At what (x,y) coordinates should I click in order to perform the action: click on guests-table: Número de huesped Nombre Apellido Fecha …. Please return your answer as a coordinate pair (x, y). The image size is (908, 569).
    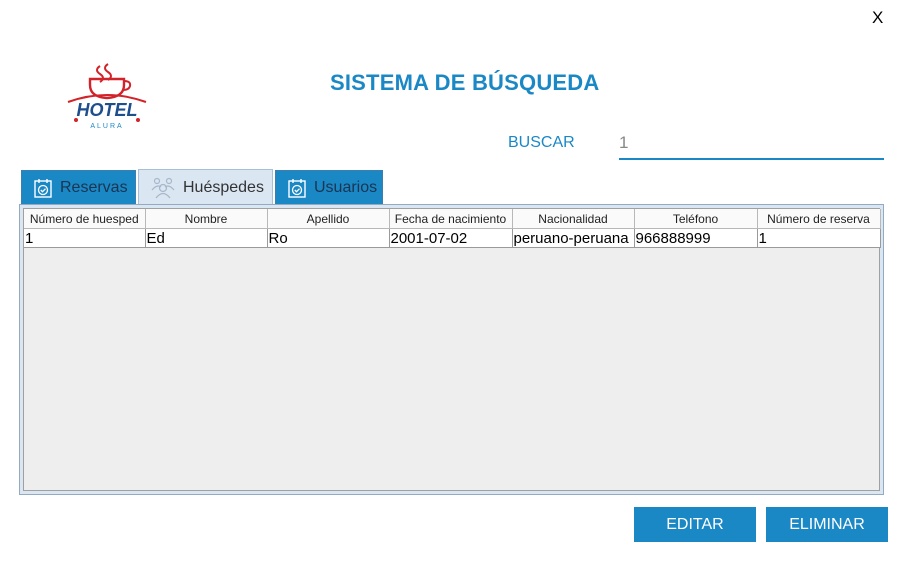
    Looking at the image, I should click on (452, 228).